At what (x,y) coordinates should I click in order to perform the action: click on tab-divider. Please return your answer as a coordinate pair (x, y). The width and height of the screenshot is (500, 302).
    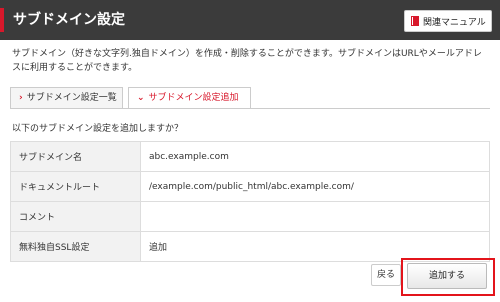
    Looking at the image, I should click on (250, 108).